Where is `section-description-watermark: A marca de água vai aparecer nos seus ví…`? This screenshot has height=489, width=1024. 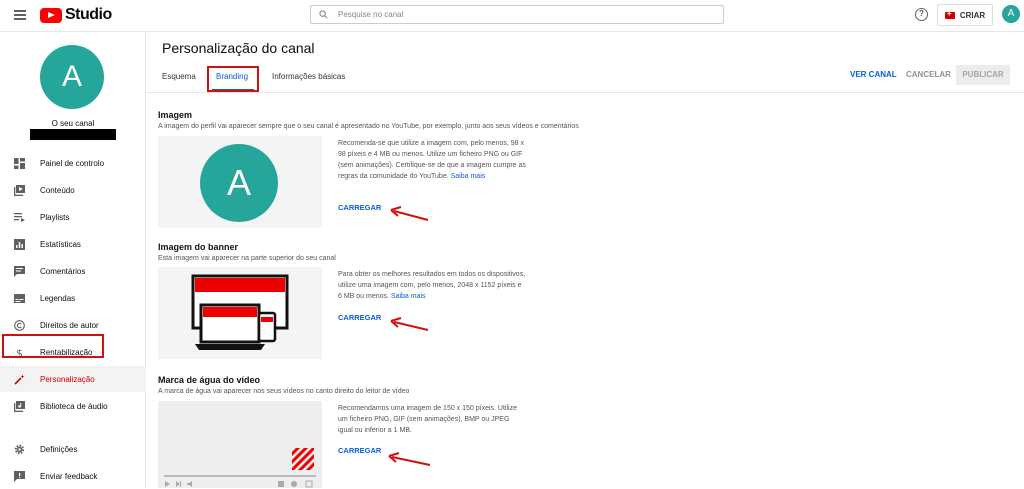 section-description-watermark: A marca de água vai aparecer nos seus ví… is located at coordinates (284, 391).